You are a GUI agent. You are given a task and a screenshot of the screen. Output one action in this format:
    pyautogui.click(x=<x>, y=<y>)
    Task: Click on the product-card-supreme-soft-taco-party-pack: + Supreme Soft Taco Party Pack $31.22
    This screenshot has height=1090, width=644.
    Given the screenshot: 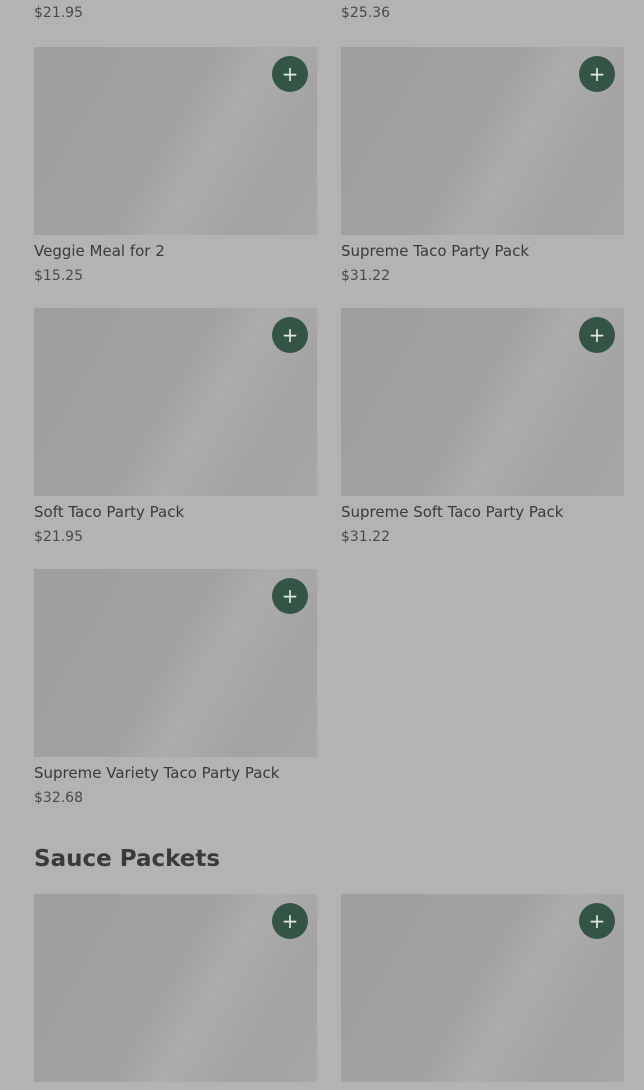 What is the action you would take?
    pyautogui.click(x=482, y=426)
    